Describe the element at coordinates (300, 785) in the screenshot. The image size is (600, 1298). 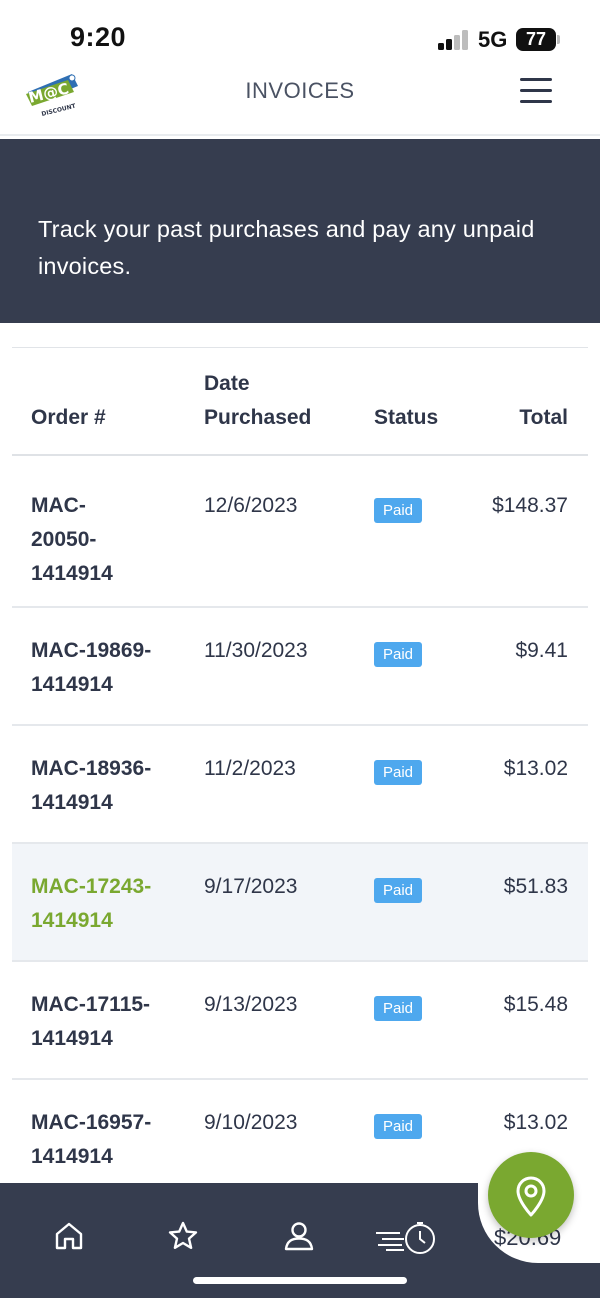
I see `table-row: MAC-18936- 1414914 11/2/2023 Paid $13.02` at that location.